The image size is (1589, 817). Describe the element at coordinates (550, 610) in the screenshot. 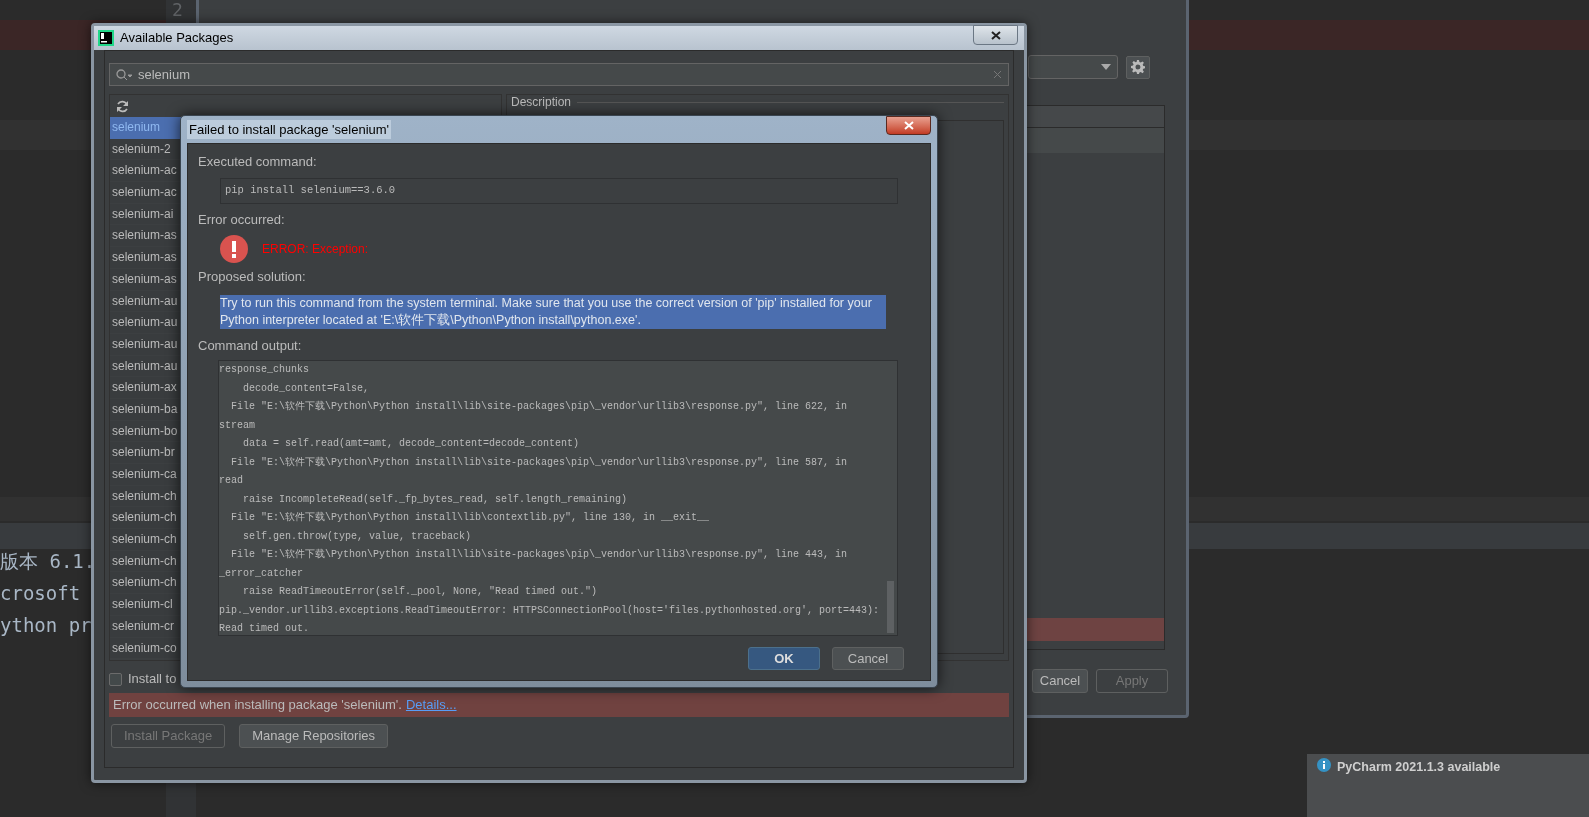

I see `output-line: pip._vendor.urllib3.exceptions.ReadTimeoutError: HTTPSConnectionPool(host='files.pythonhosted.org', port=443):` at that location.